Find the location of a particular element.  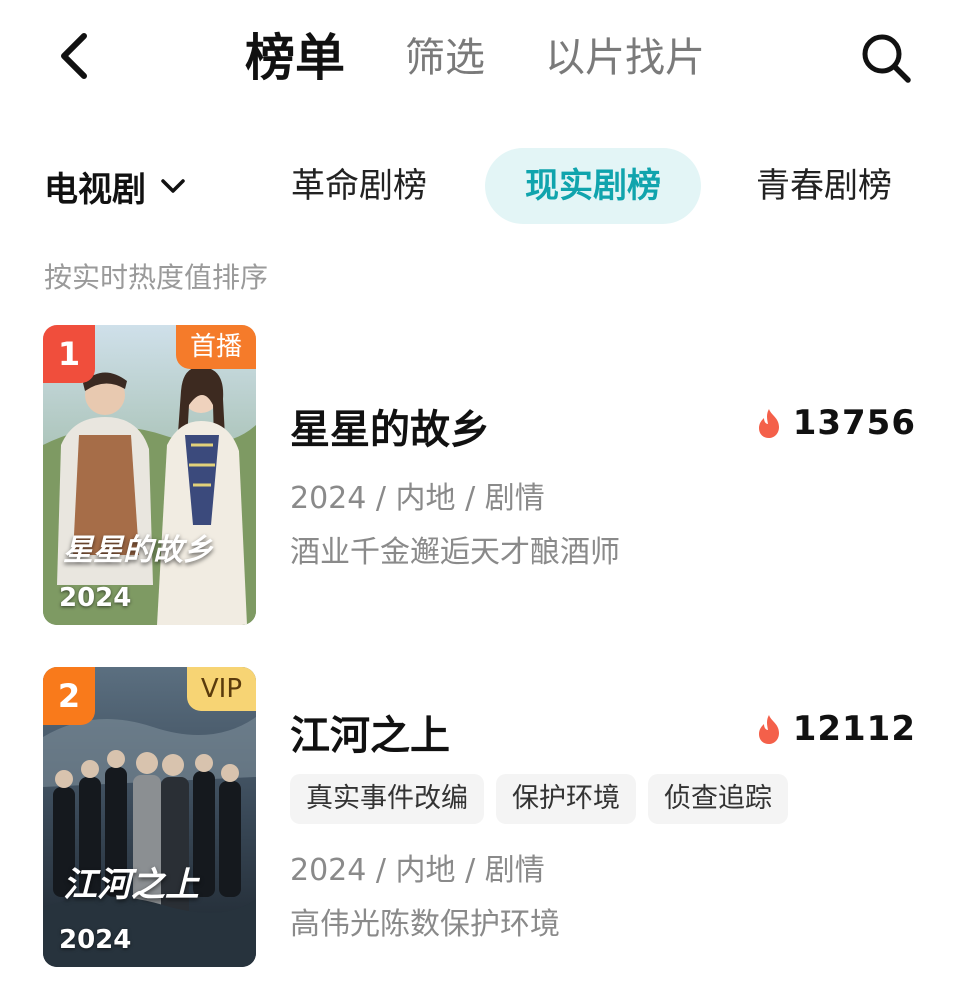

tag-true-story: 真实事件改编 is located at coordinates (387, 799).